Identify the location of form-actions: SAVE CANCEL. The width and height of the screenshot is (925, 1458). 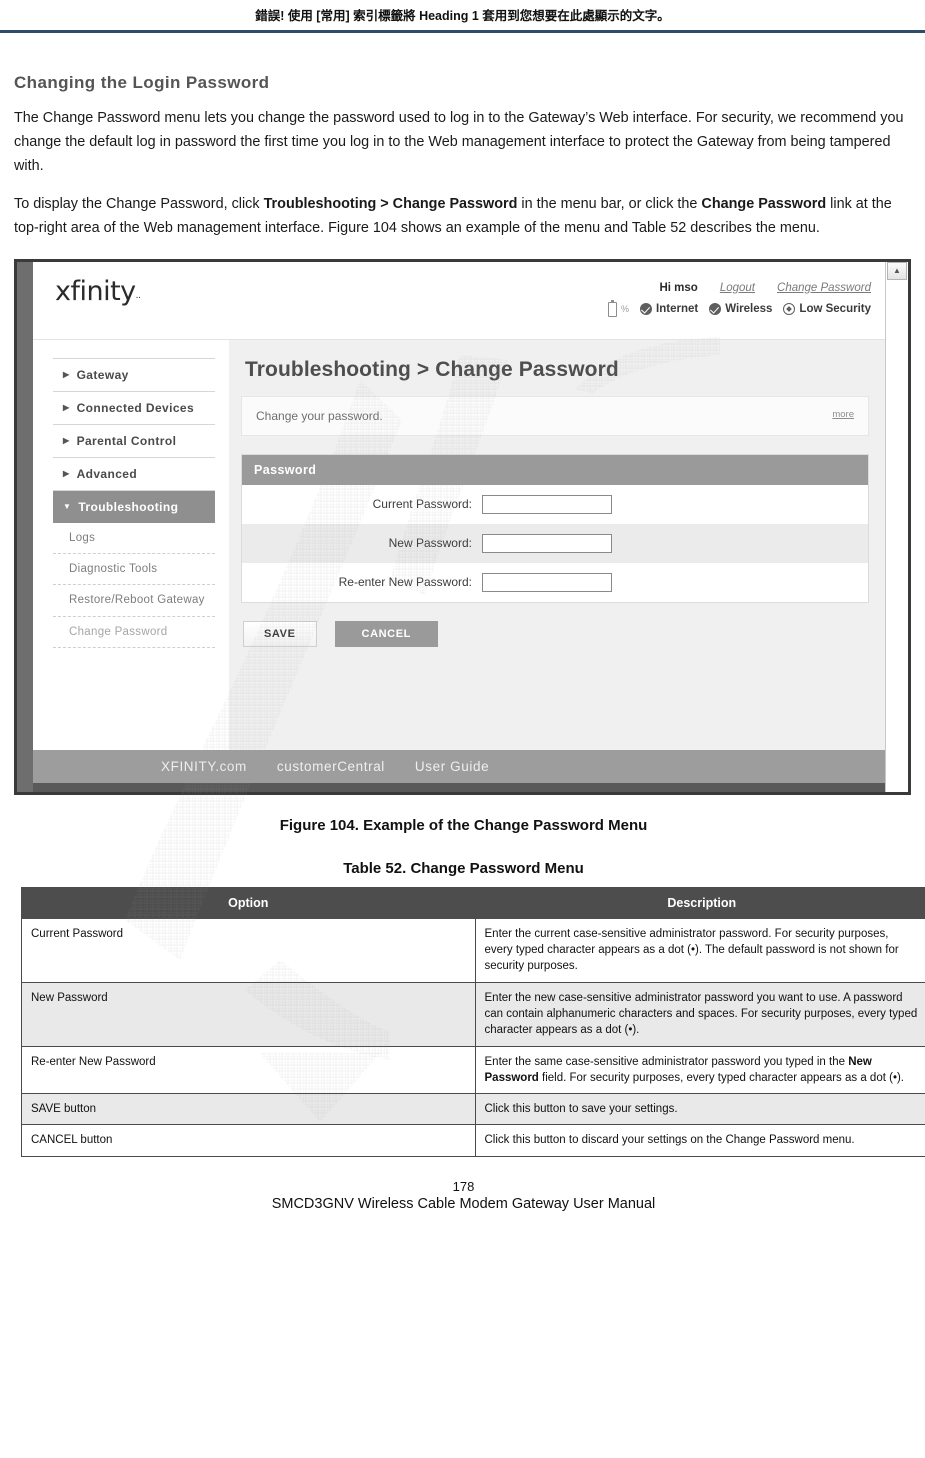
(555, 632).